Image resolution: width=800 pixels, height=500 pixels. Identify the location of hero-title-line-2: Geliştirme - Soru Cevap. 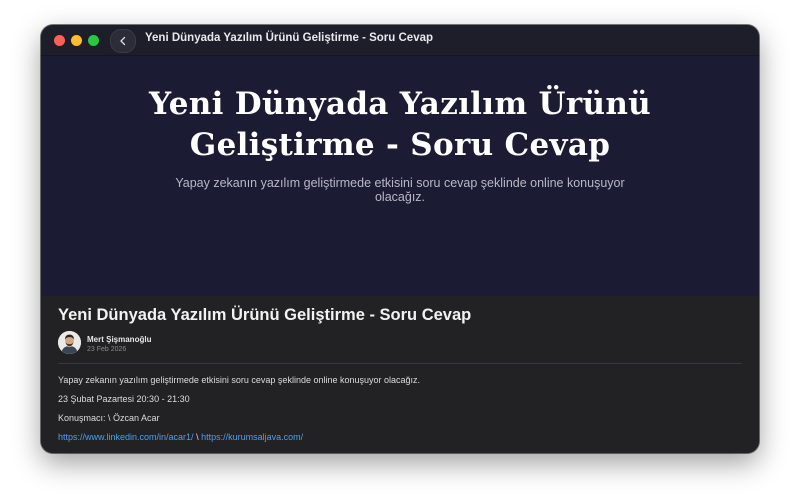
(400, 145).